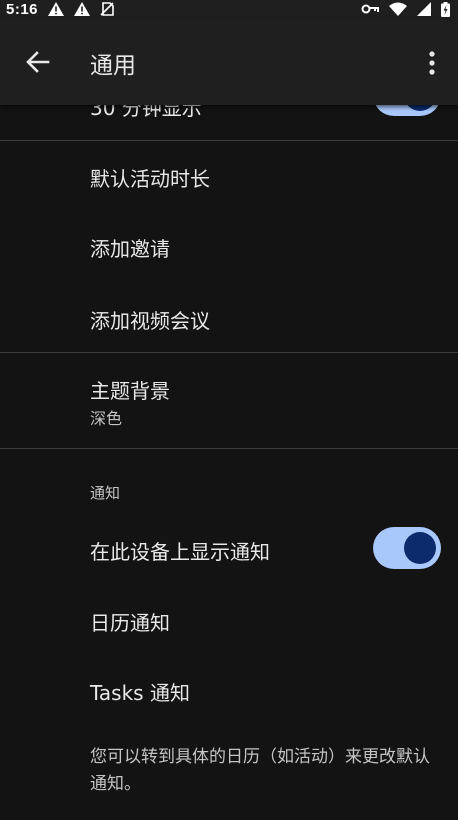  What do you see at coordinates (398, 9) in the screenshot?
I see `wifi-icon` at bounding box center [398, 9].